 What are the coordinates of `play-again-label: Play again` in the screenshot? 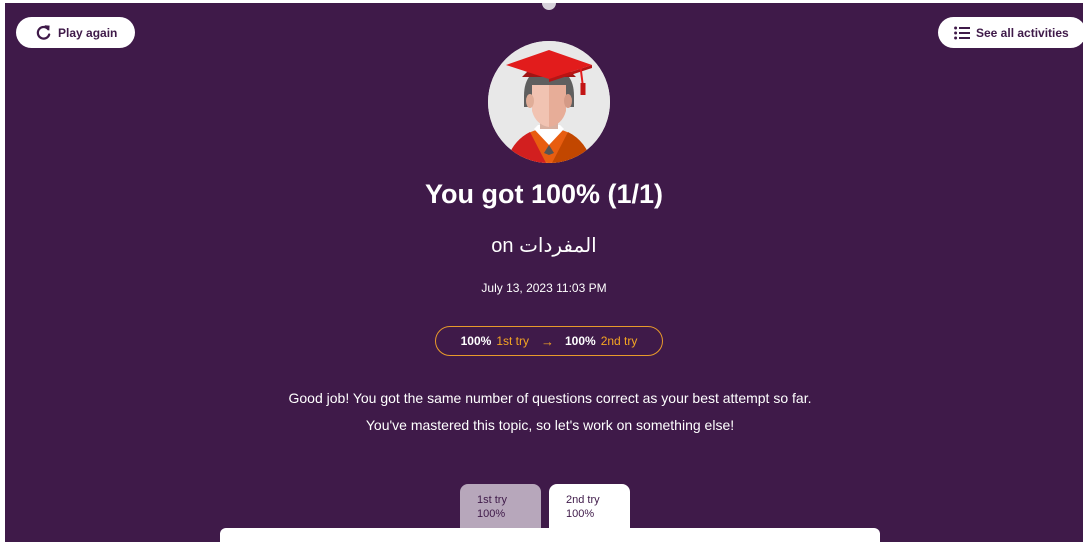 It's located at (88, 32).